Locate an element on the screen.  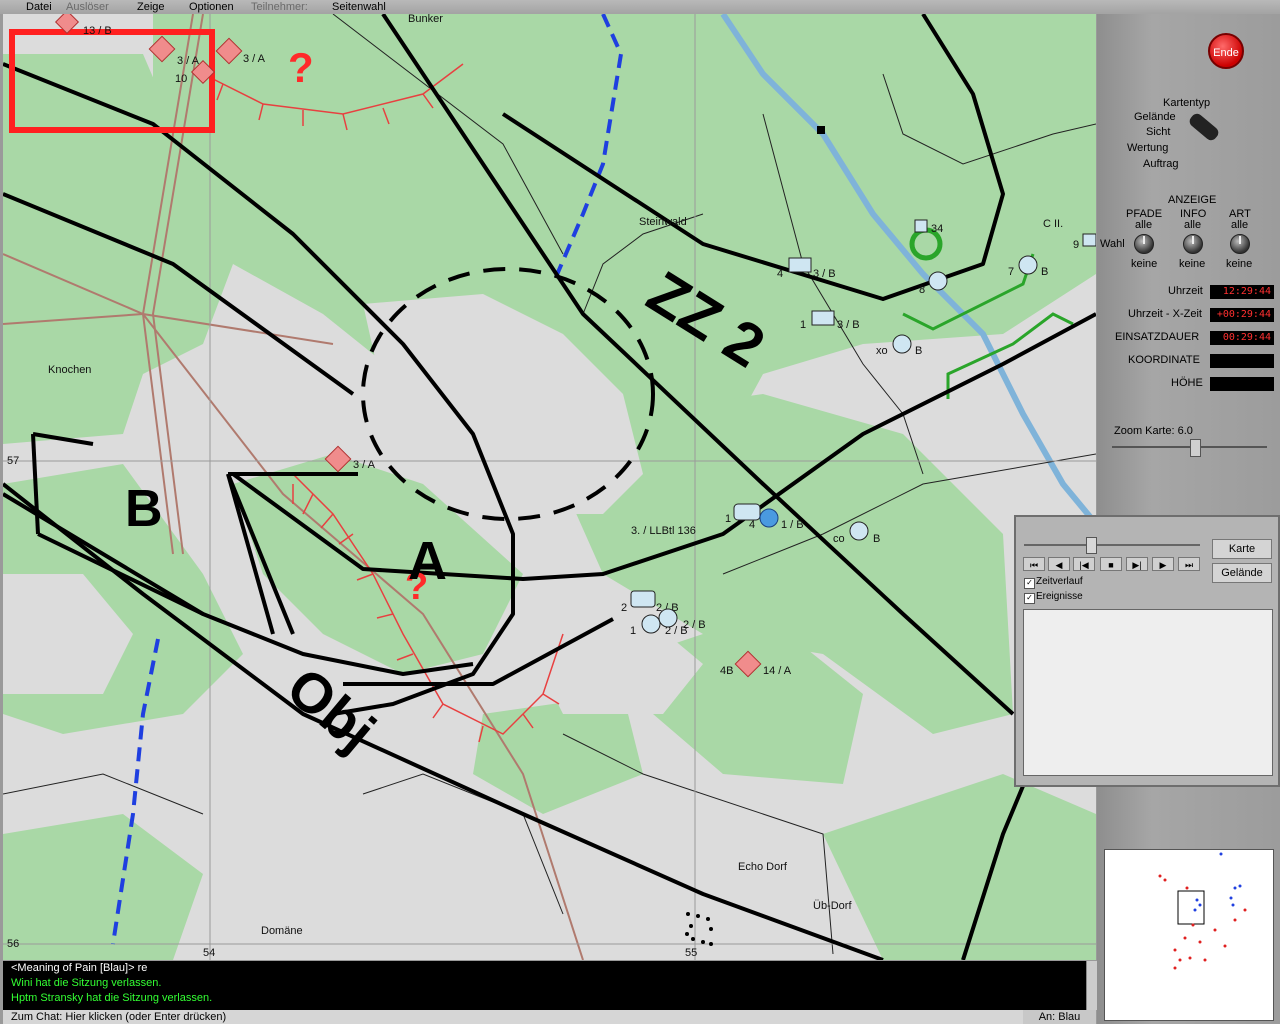
coordinate-label: KOORDINATE is located at coordinates (1164, 360).